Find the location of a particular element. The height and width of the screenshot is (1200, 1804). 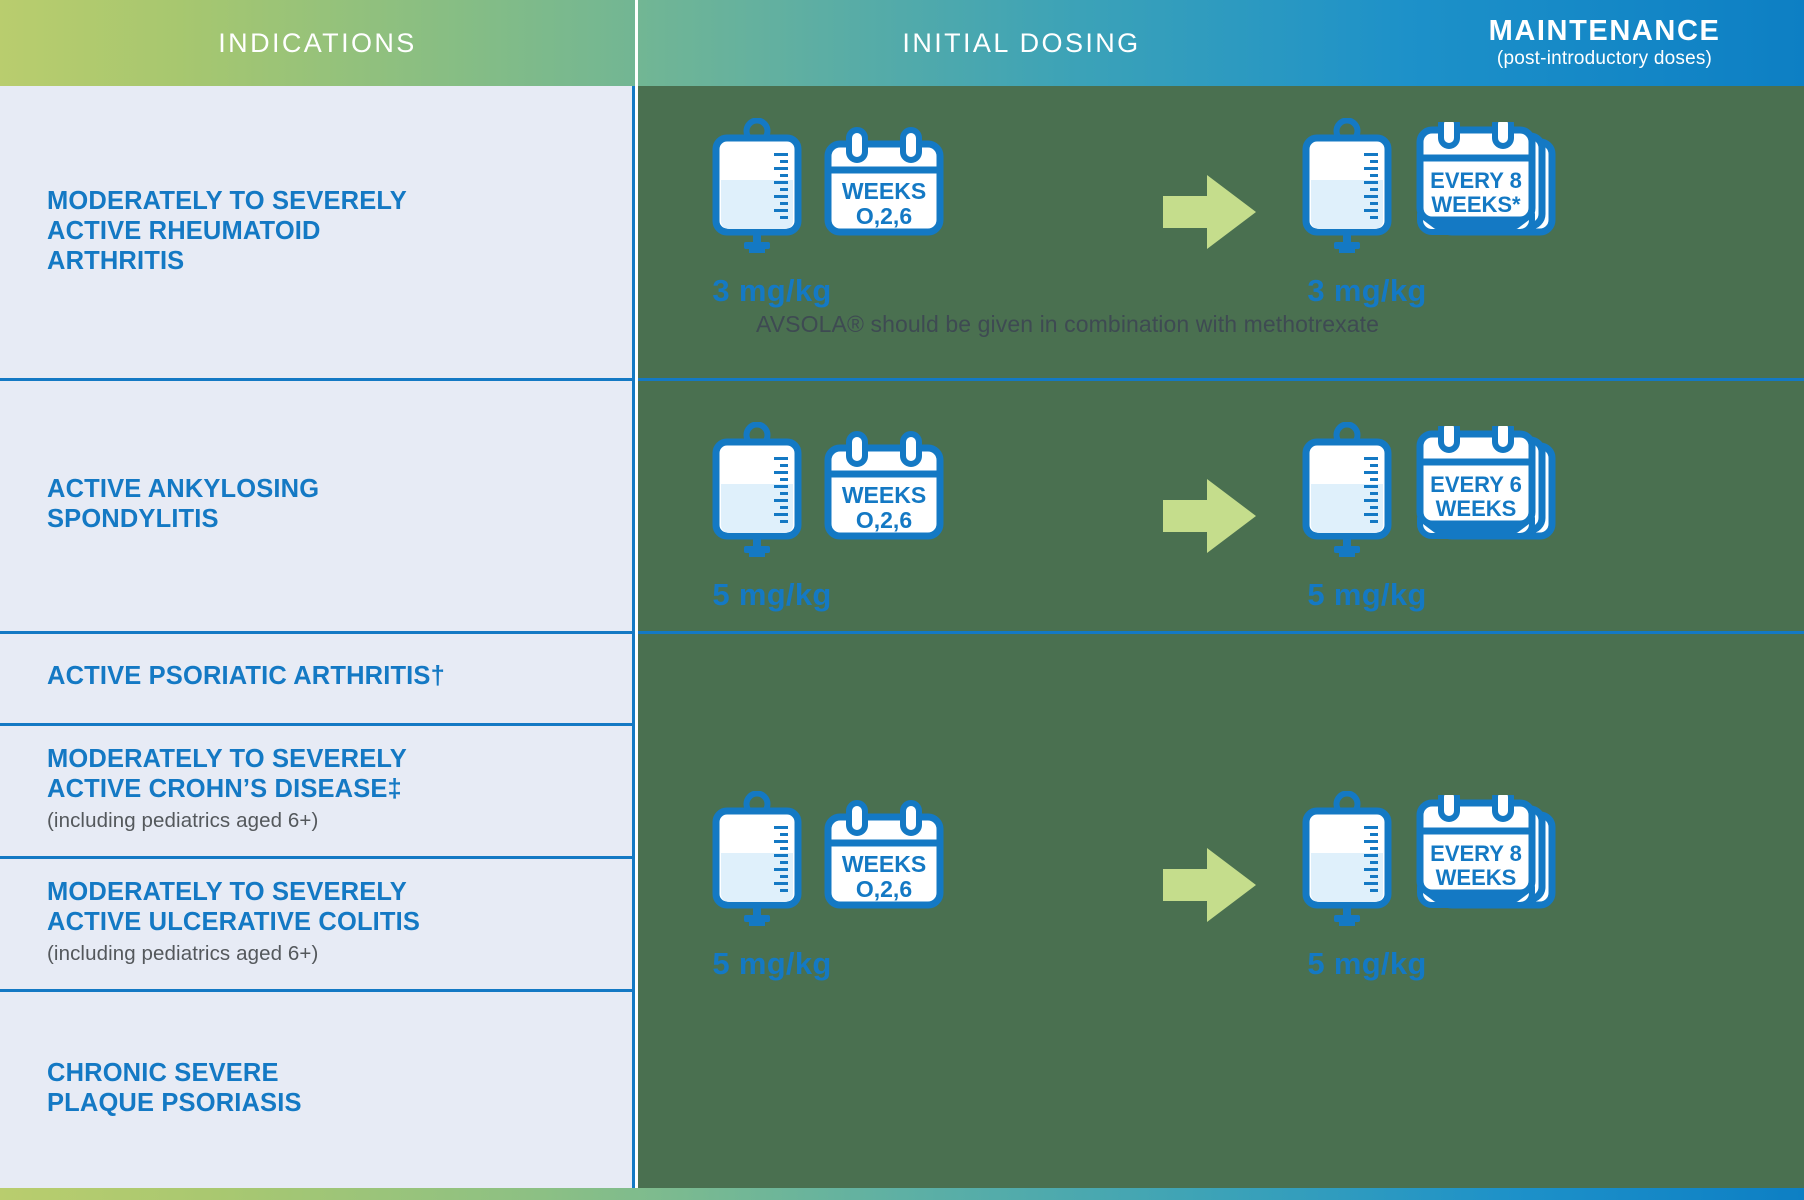

indication-row-plaque-psoriasis: CHRONIC SEVERE PLAQUE PSORIASIS is located at coordinates (316, 1088).